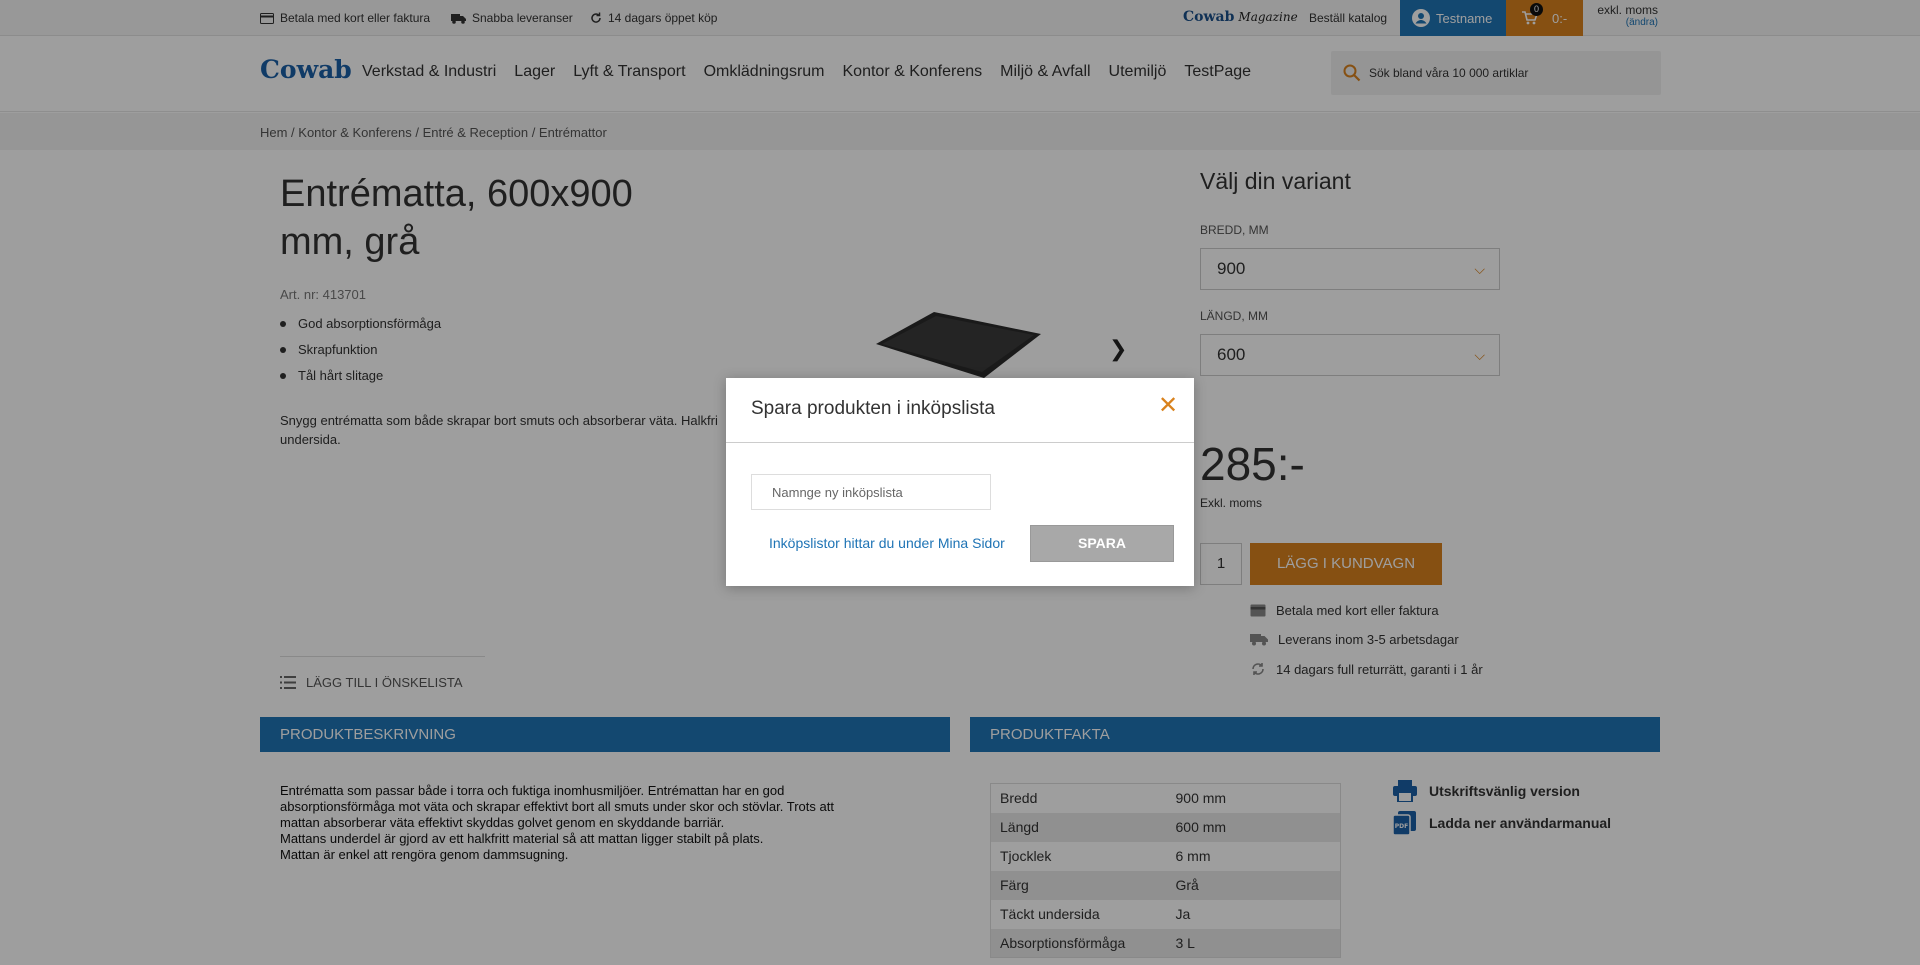 This screenshot has height=965, width=1920. I want to click on my-pages-link: Inköpslistor hittar du under Mina Sidor, so click(887, 543).